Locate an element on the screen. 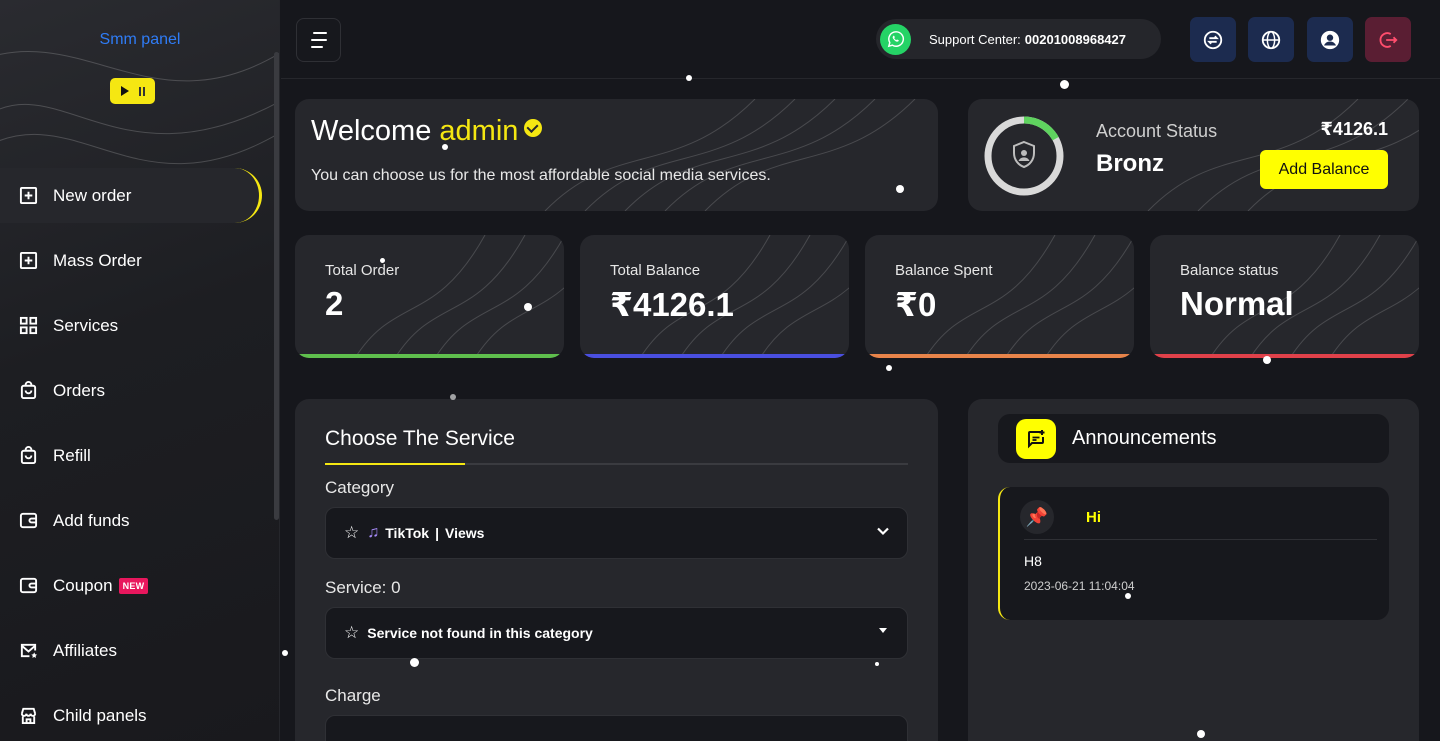  sidebar-item-label: Add funds is located at coordinates (91, 520).